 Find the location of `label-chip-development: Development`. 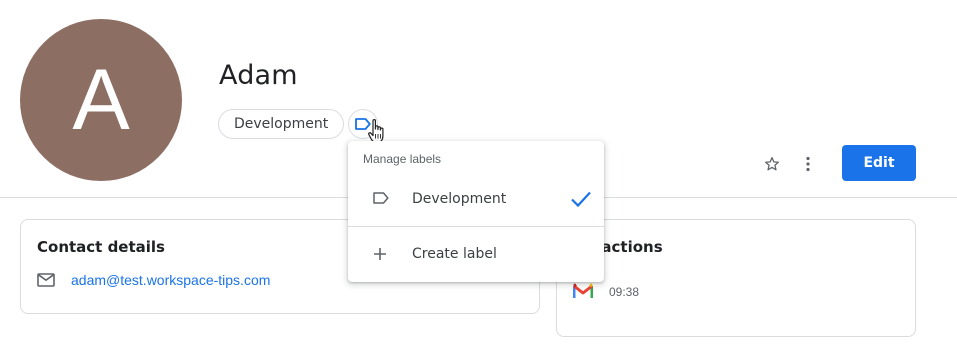

label-chip-development: Development is located at coordinates (281, 124).